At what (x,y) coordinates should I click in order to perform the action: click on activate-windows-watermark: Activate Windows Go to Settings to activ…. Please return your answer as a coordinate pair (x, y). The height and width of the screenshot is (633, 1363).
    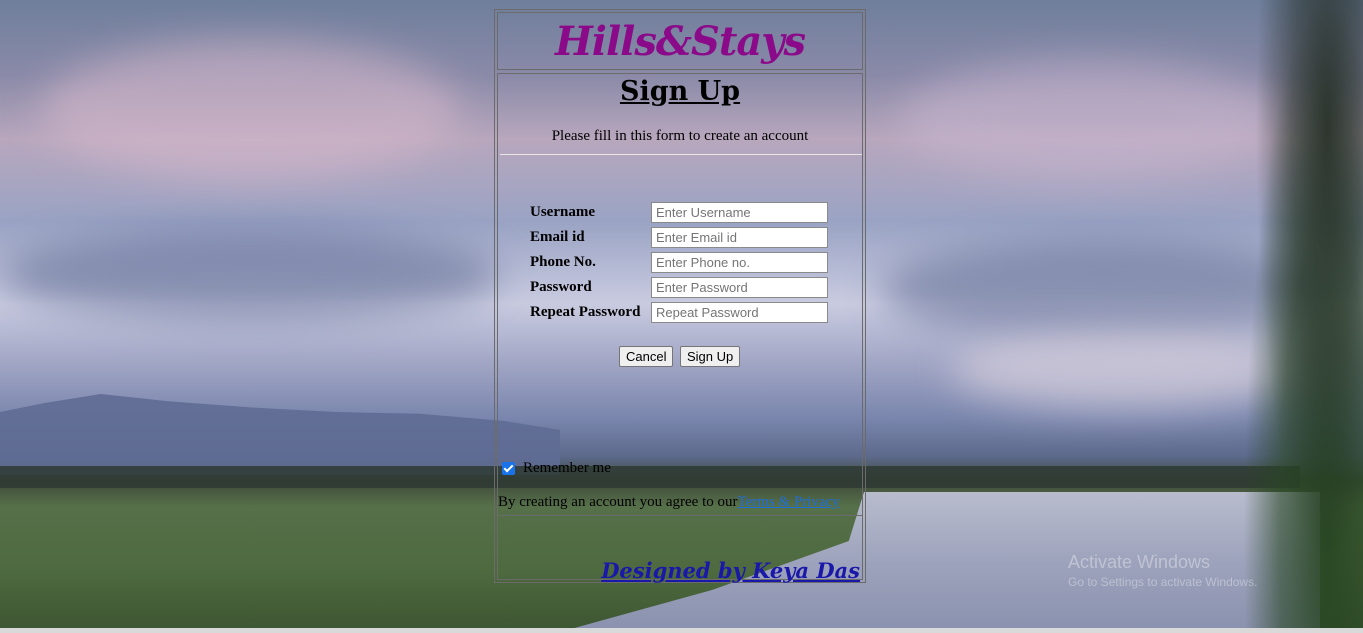
    Looking at the image, I should click on (1162, 570).